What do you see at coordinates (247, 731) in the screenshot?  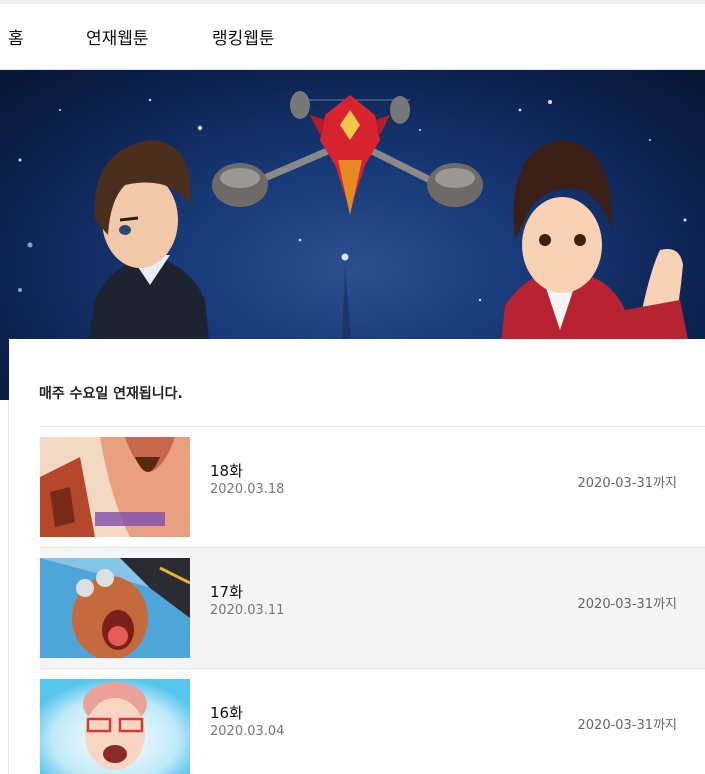 I see `episode-date: 2020.03.04` at bounding box center [247, 731].